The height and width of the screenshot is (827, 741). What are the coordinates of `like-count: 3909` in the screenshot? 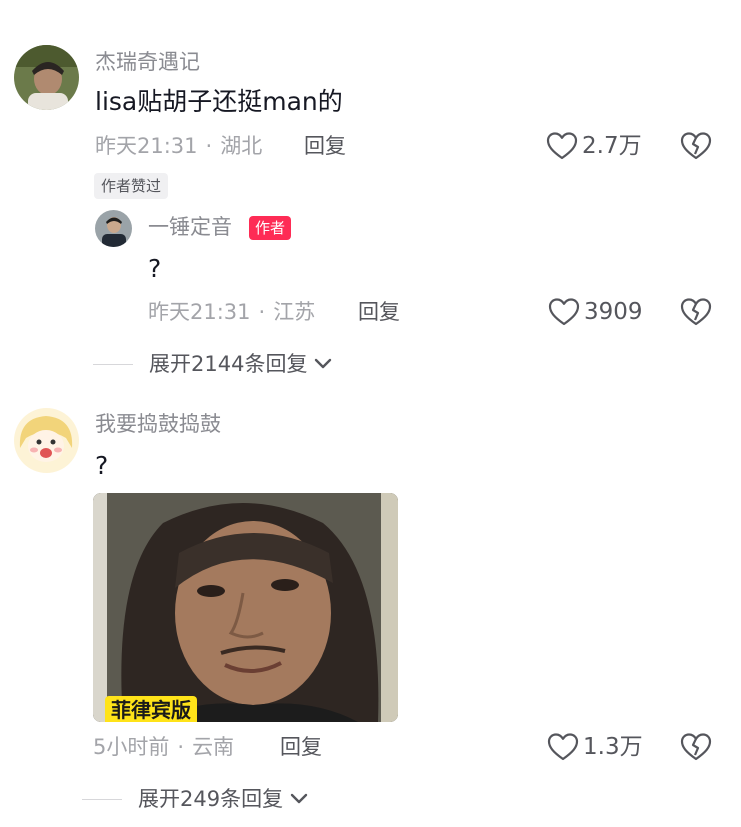 It's located at (613, 312).